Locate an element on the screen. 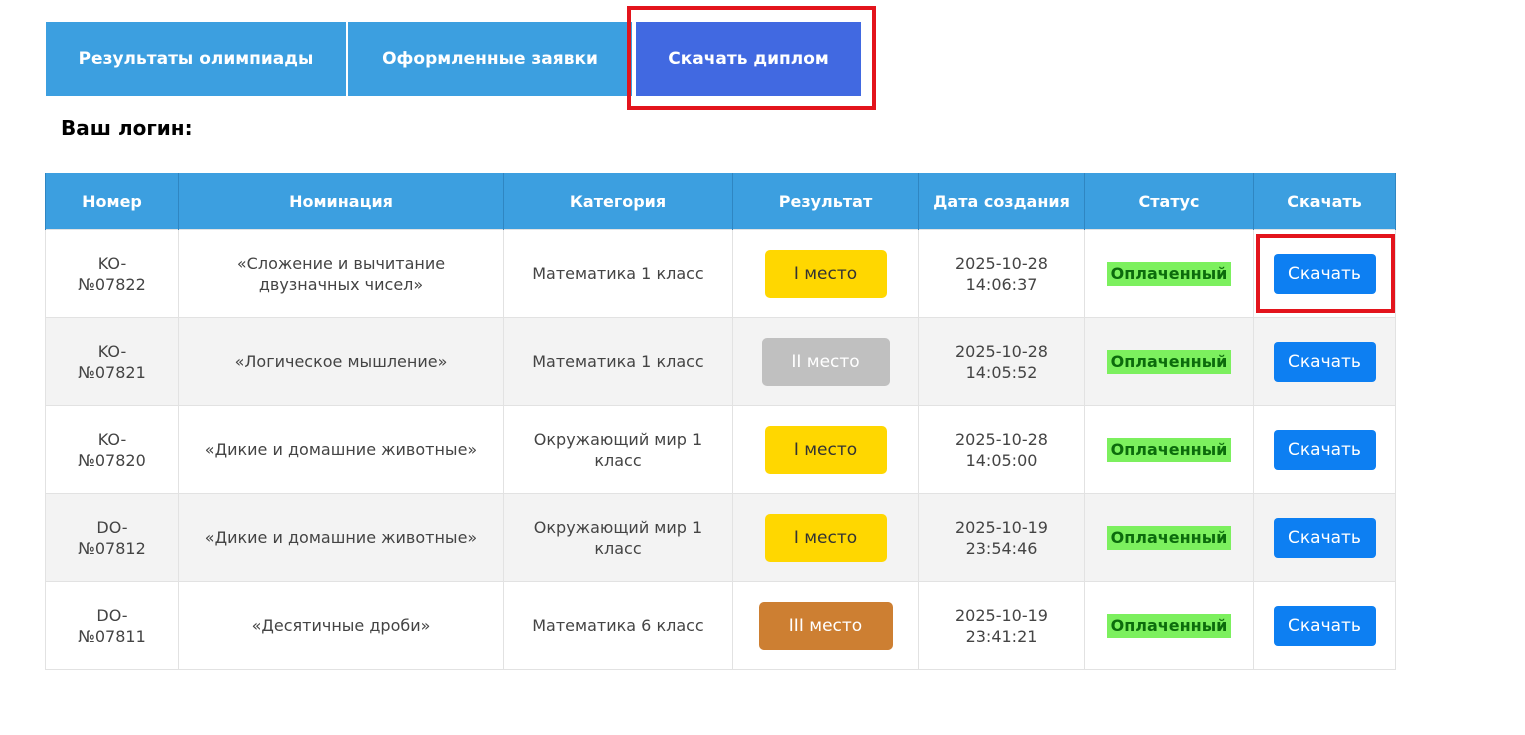  header-number: Номер is located at coordinates (112, 201).